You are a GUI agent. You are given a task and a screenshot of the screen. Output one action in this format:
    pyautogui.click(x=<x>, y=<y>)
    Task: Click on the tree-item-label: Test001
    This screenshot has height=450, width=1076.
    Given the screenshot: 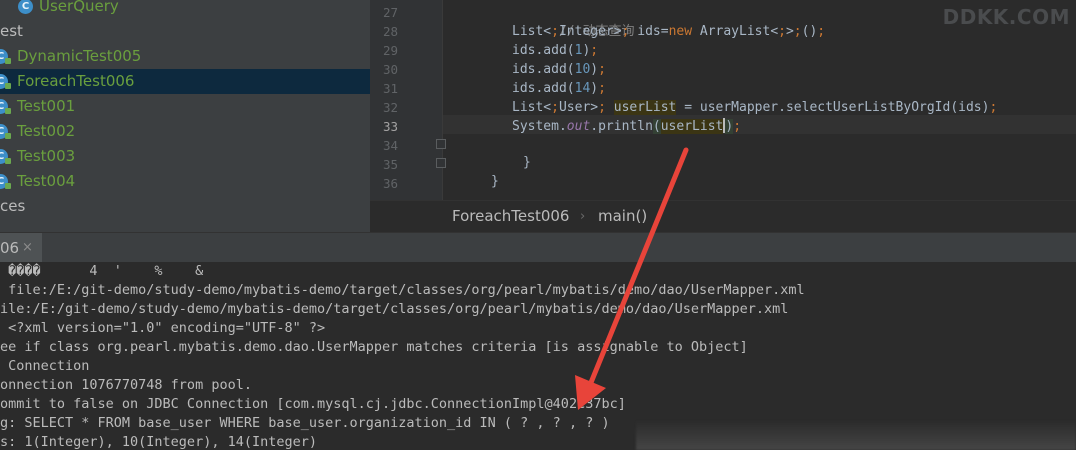 What is the action you would take?
    pyautogui.click(x=46, y=106)
    